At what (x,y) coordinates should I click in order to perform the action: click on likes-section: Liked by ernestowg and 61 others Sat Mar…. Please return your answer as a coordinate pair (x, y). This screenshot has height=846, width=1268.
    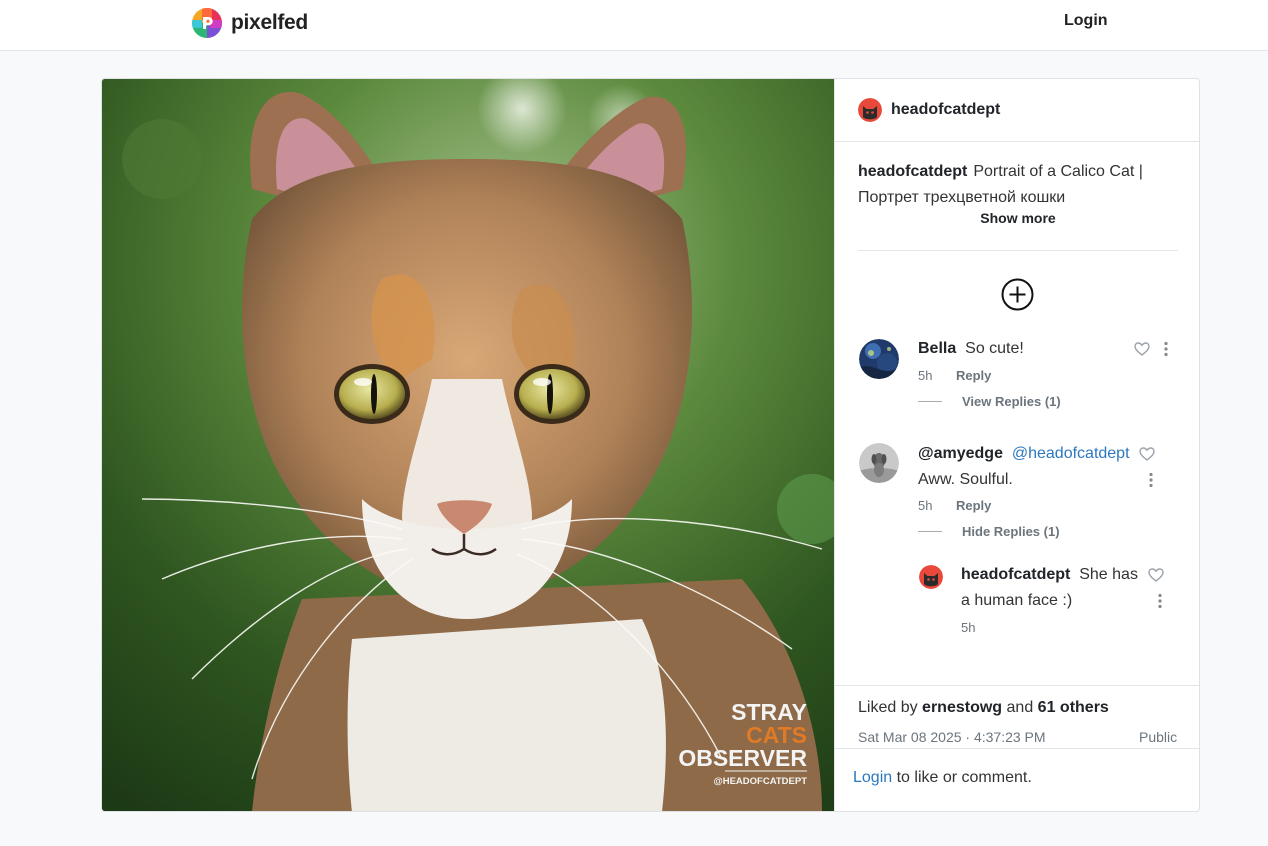
    Looking at the image, I should click on (1017, 715).